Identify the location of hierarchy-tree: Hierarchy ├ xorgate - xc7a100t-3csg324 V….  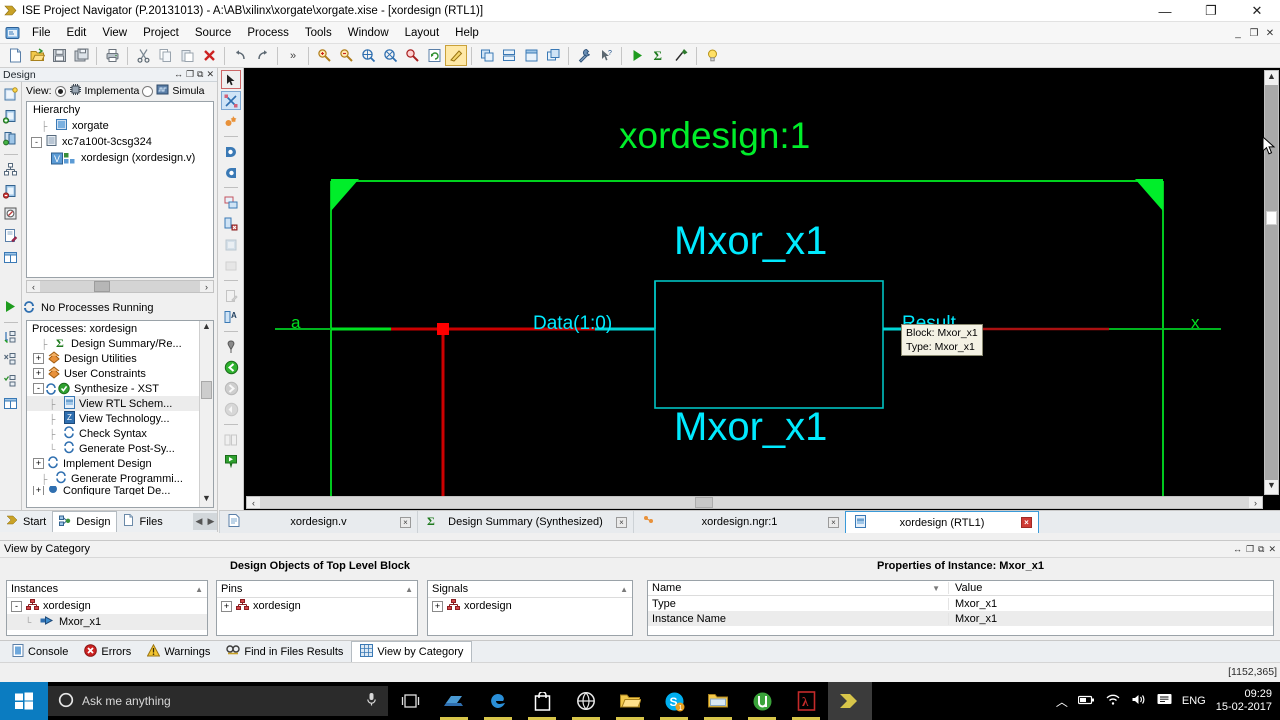
(120, 189).